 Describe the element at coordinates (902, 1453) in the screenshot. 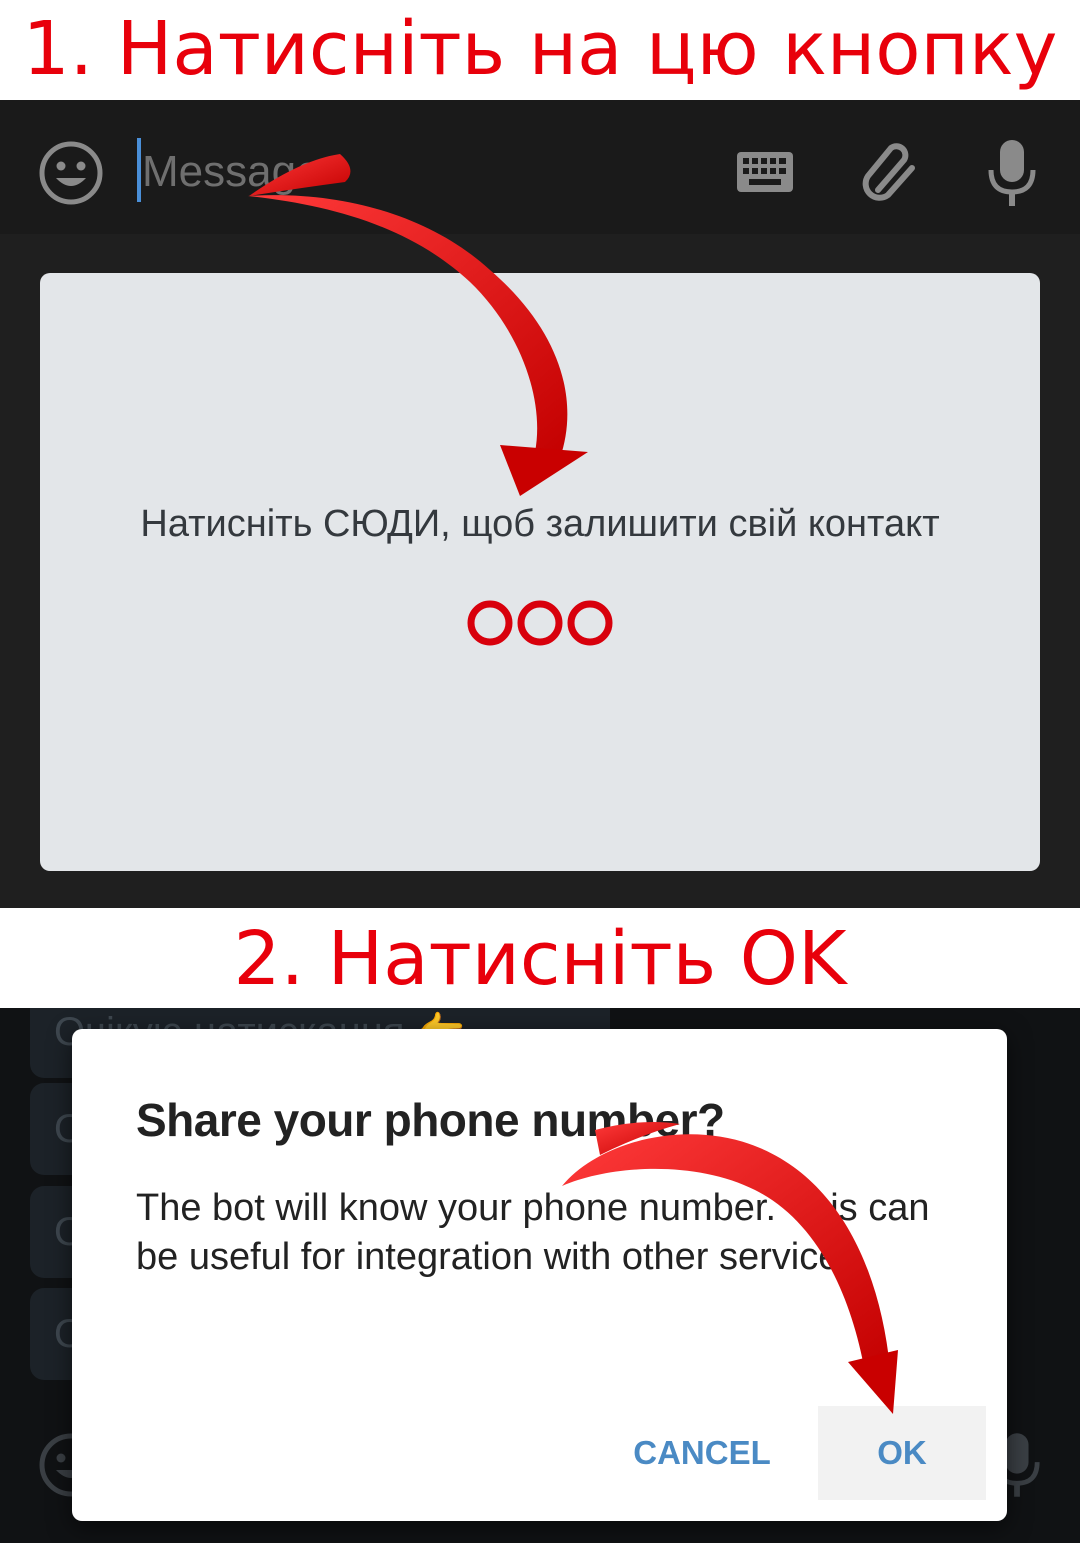

I see `ok-button: OK` at that location.